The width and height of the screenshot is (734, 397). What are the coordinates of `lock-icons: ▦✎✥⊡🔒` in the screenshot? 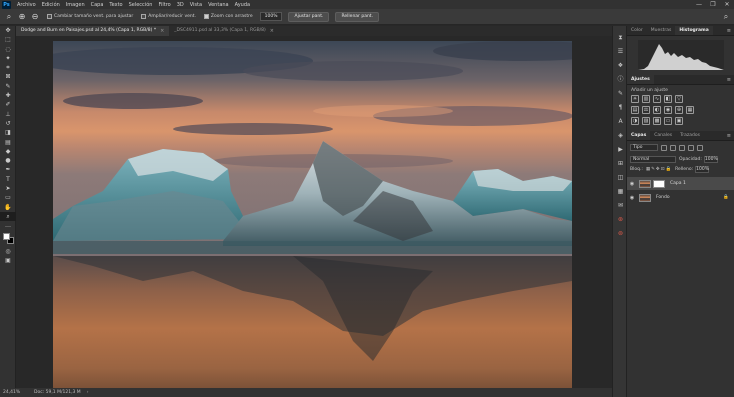 It's located at (659, 169).